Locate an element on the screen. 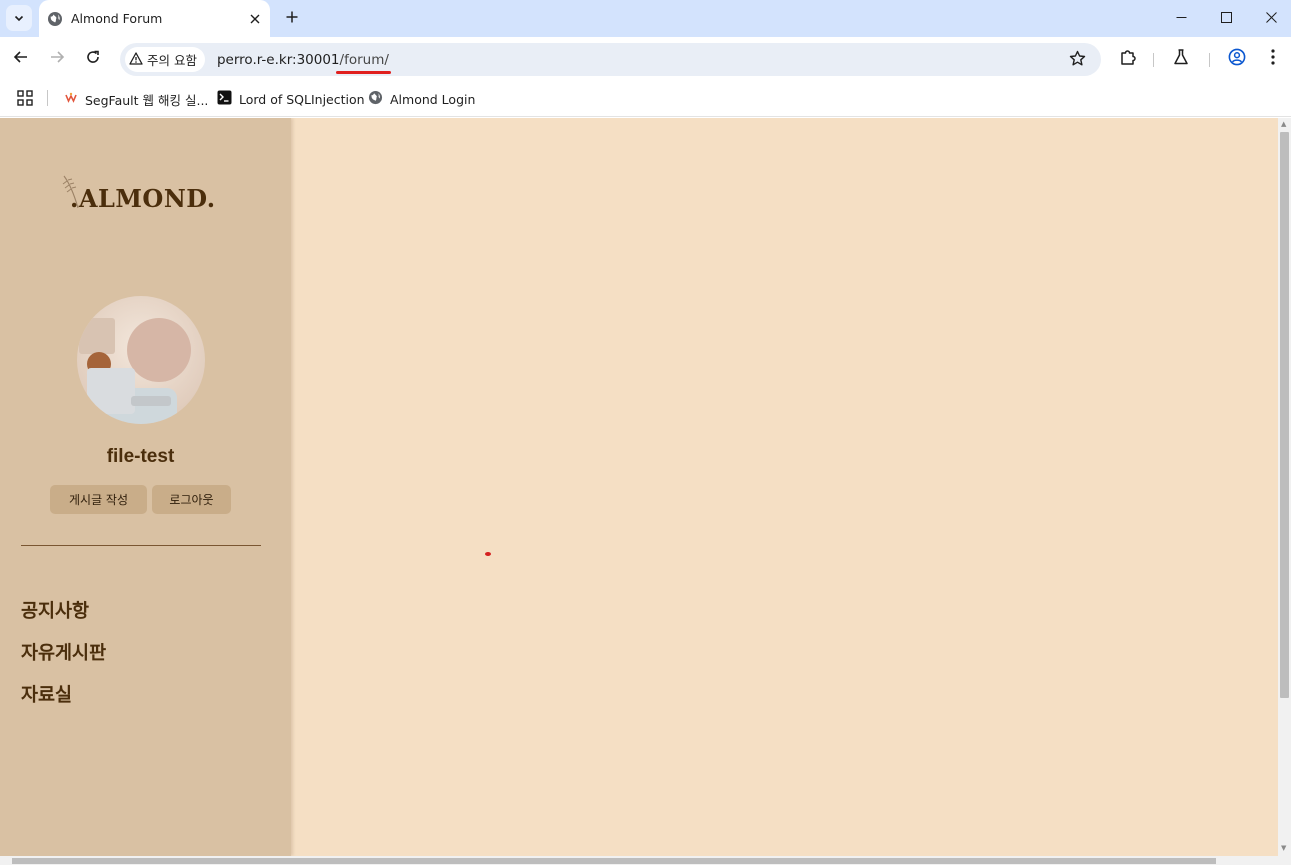 This screenshot has width=1291, height=865. star-icon is located at coordinates (1077, 60).